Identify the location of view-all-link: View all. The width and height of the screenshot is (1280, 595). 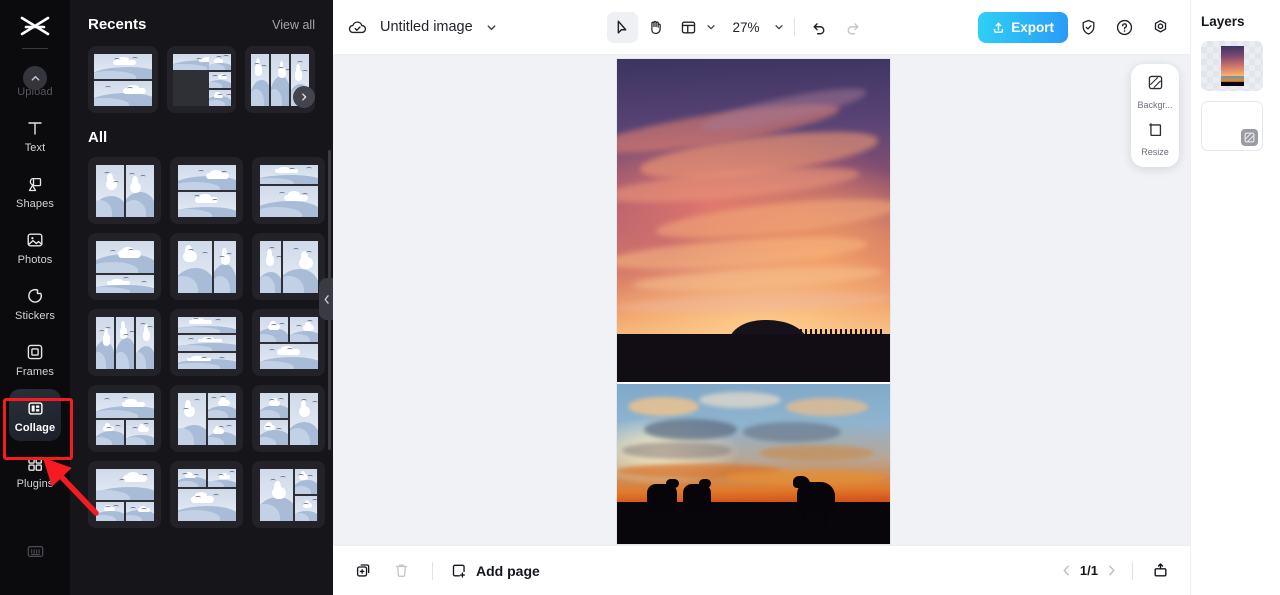
(293, 25).